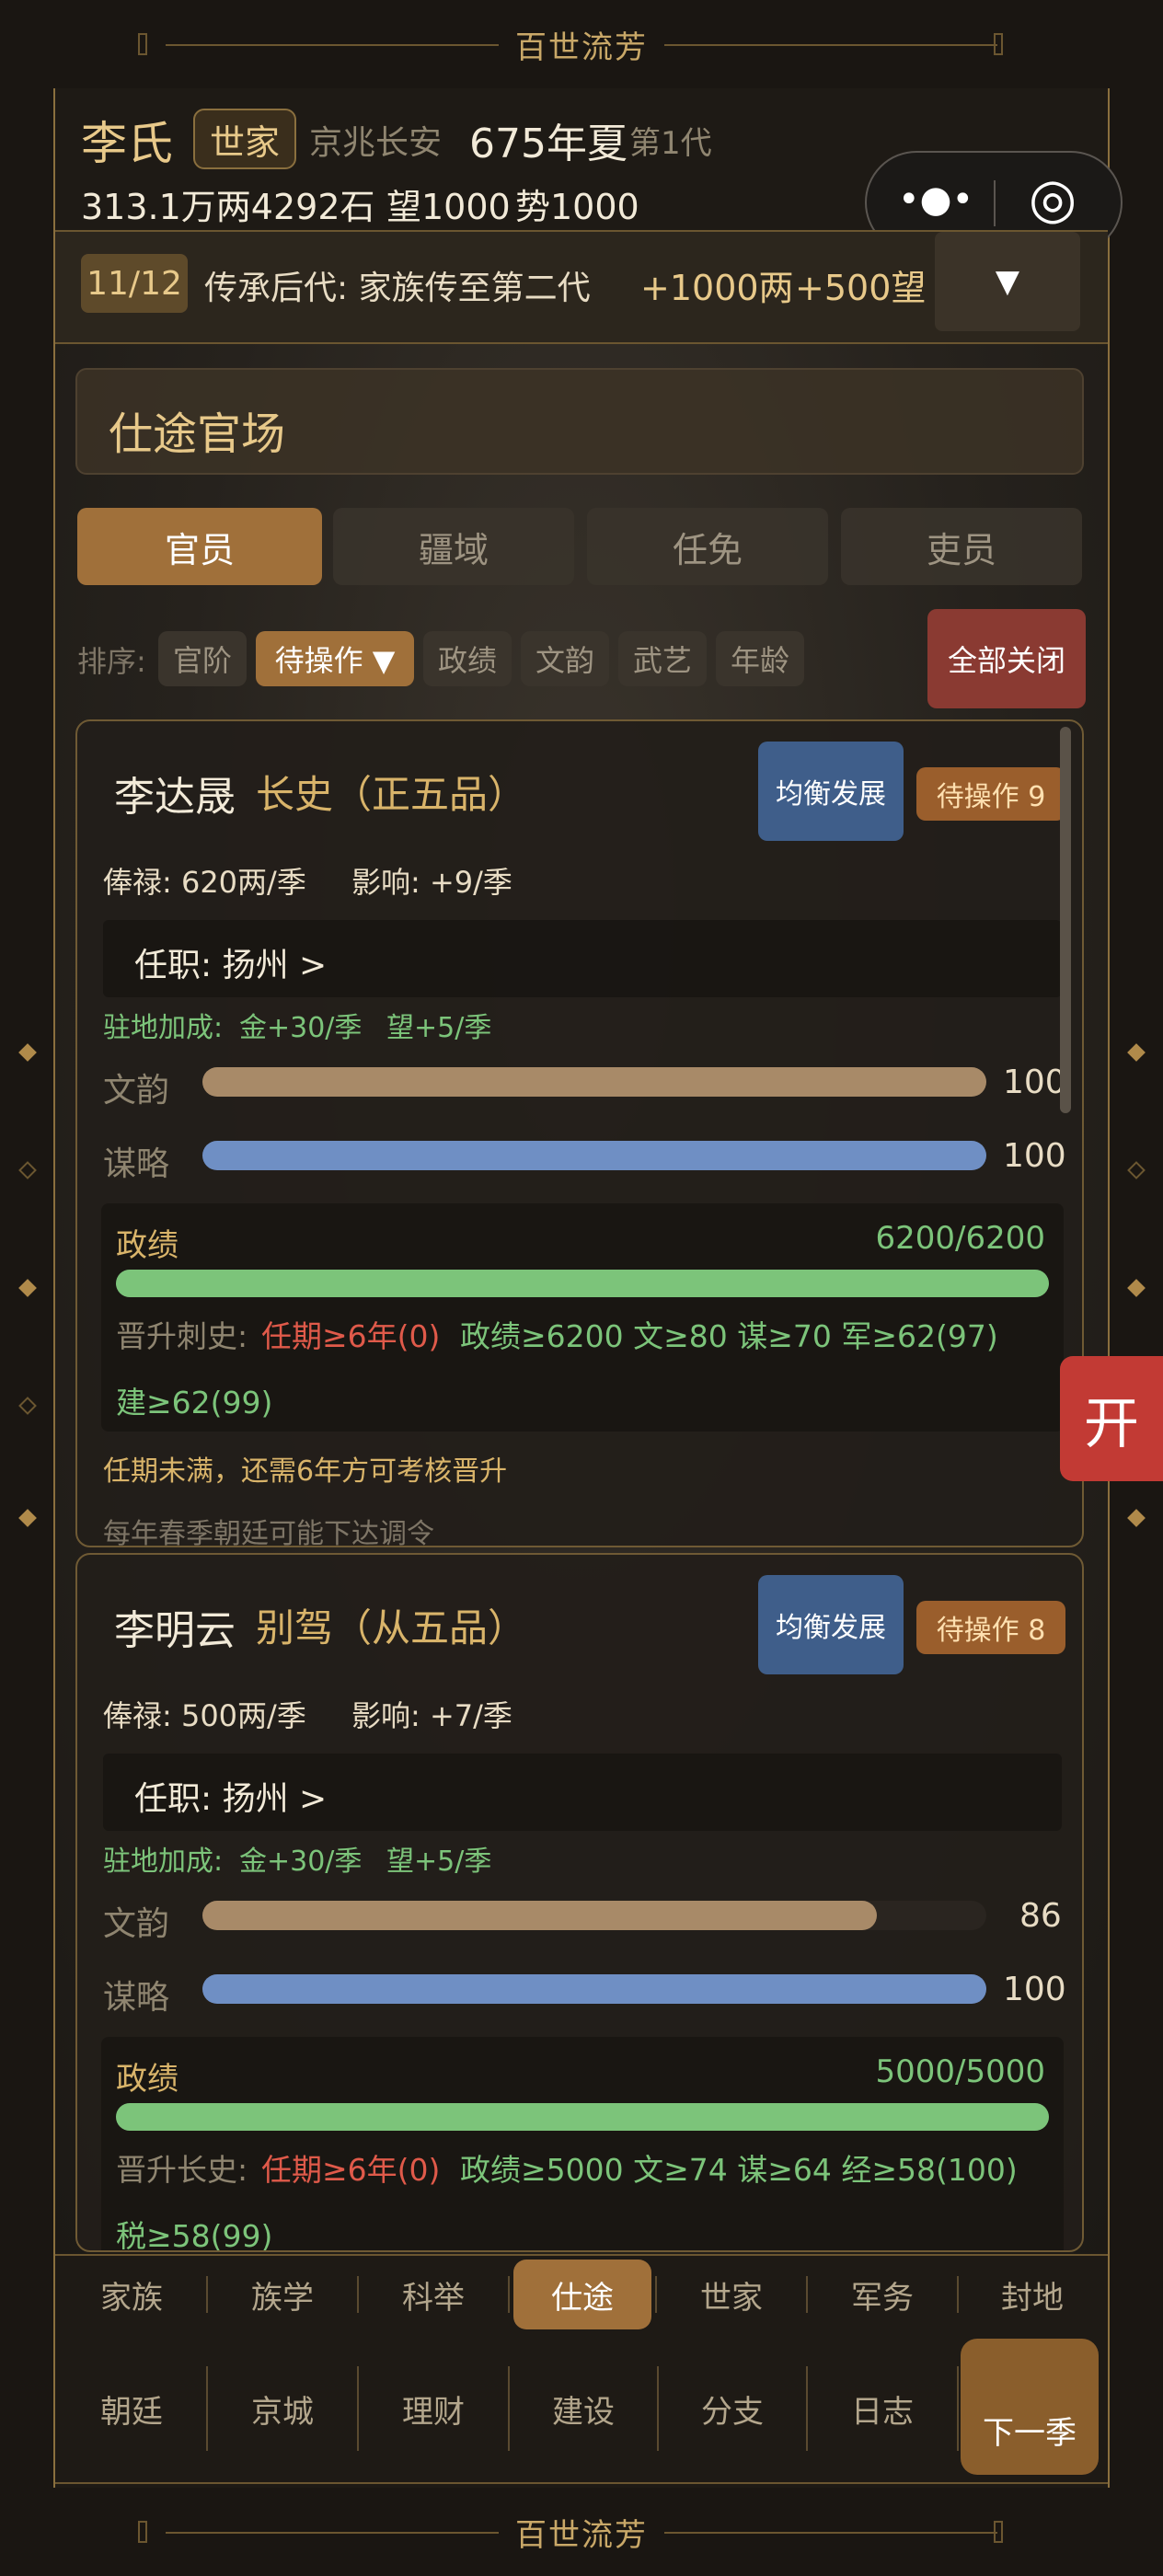  What do you see at coordinates (468, 658) in the screenshot?
I see `sort-merit: 政绩` at bounding box center [468, 658].